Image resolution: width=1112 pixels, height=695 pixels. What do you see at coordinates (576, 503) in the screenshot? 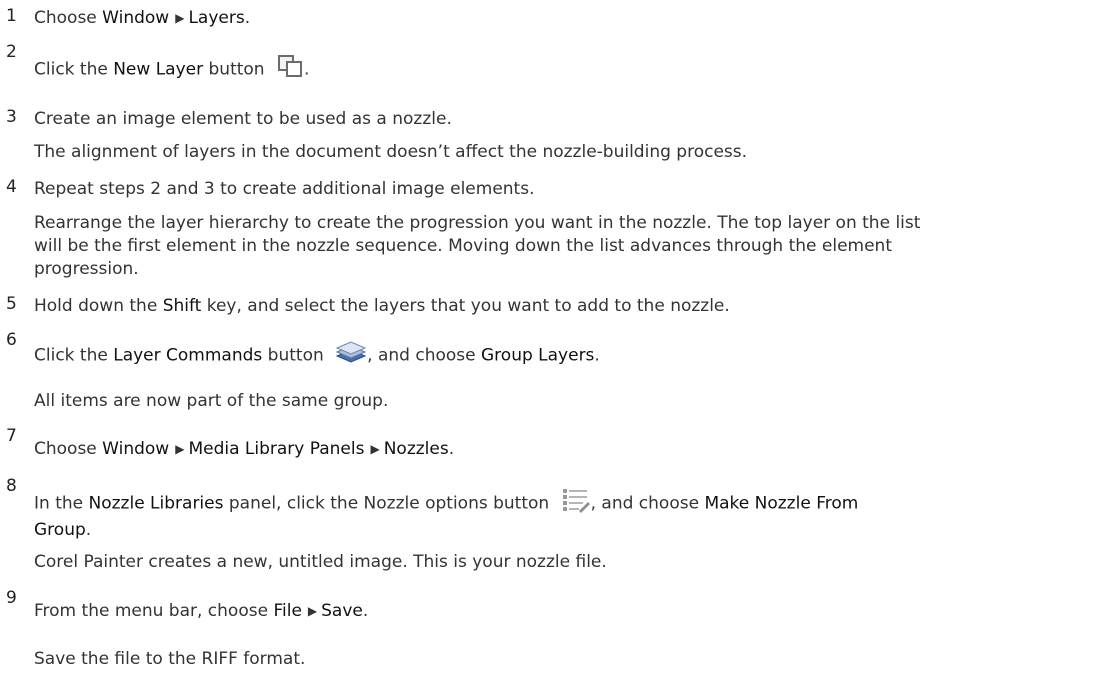
I see `nozzle-options-icon` at bounding box center [576, 503].